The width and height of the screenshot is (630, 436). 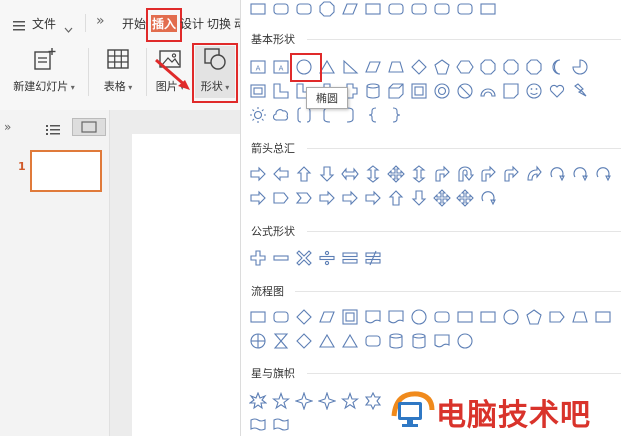 I want to click on pent-shape-icon, so click(x=442, y=67).